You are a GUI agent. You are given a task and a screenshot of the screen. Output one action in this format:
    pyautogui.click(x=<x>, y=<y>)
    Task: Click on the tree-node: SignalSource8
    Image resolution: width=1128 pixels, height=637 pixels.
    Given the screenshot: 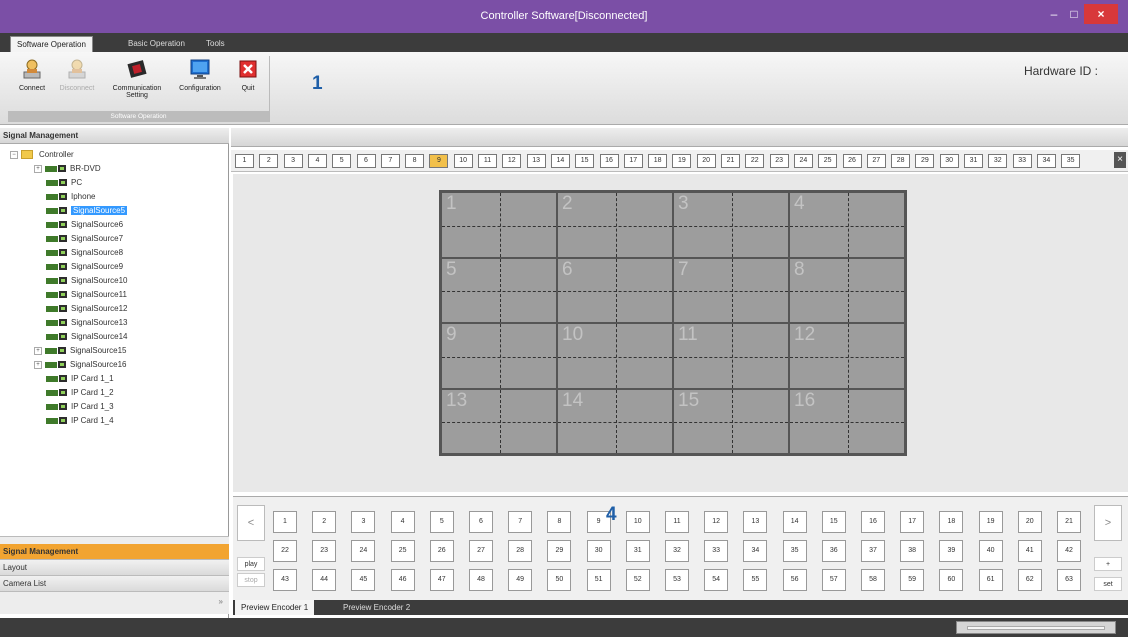 What is the action you would take?
    pyautogui.click(x=115, y=253)
    